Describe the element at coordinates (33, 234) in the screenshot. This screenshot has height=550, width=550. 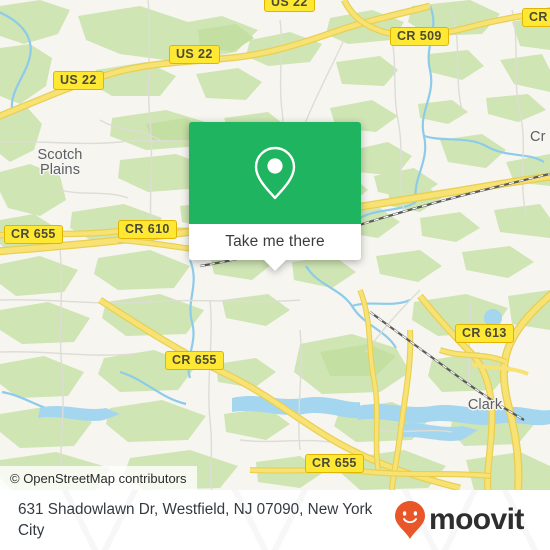
I see `shield-cr-655-left: CR 655` at that location.